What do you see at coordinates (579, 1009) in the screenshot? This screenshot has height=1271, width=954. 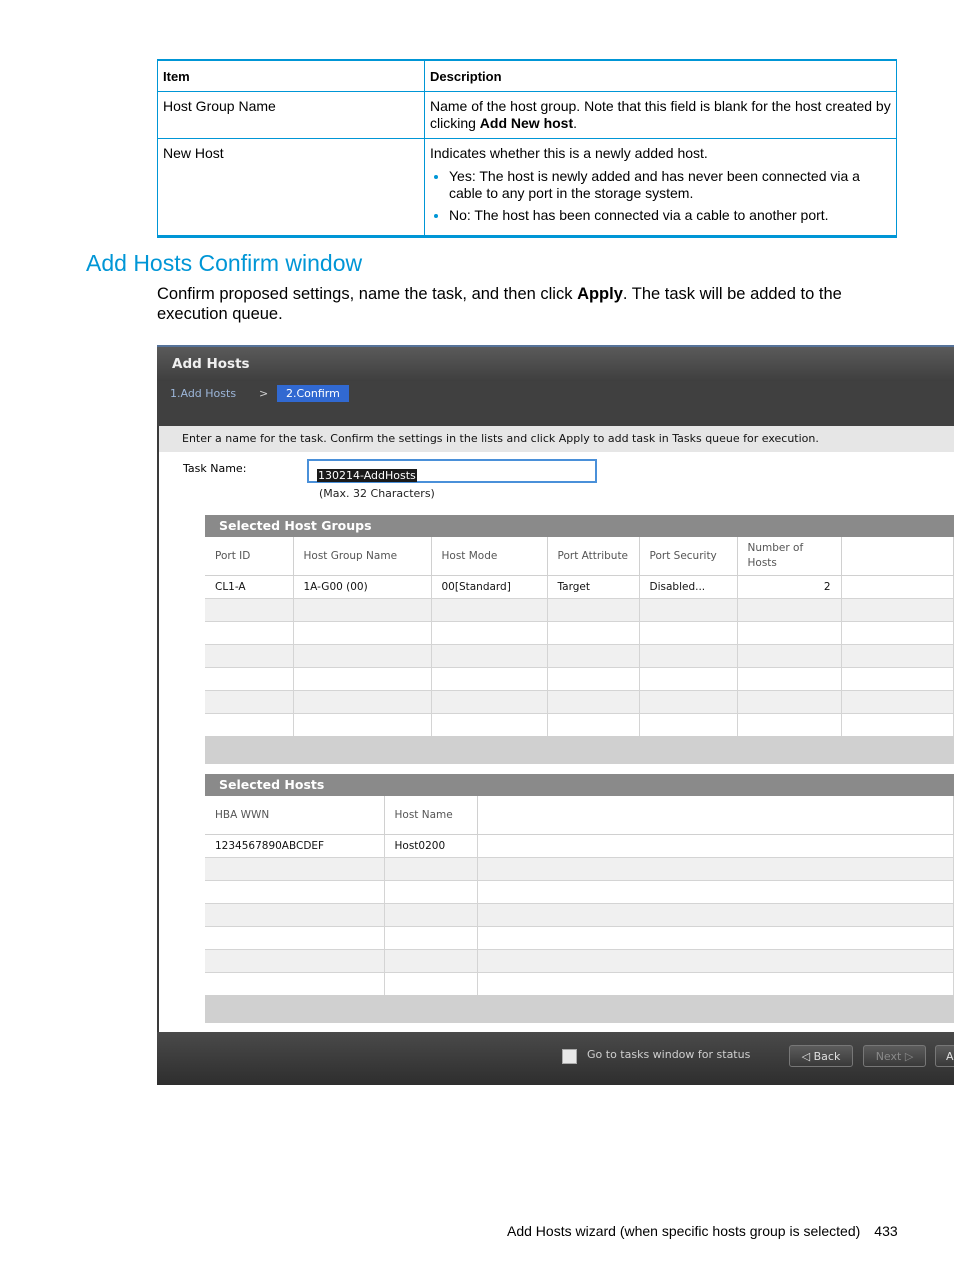 I see `hosts-footer` at bounding box center [579, 1009].